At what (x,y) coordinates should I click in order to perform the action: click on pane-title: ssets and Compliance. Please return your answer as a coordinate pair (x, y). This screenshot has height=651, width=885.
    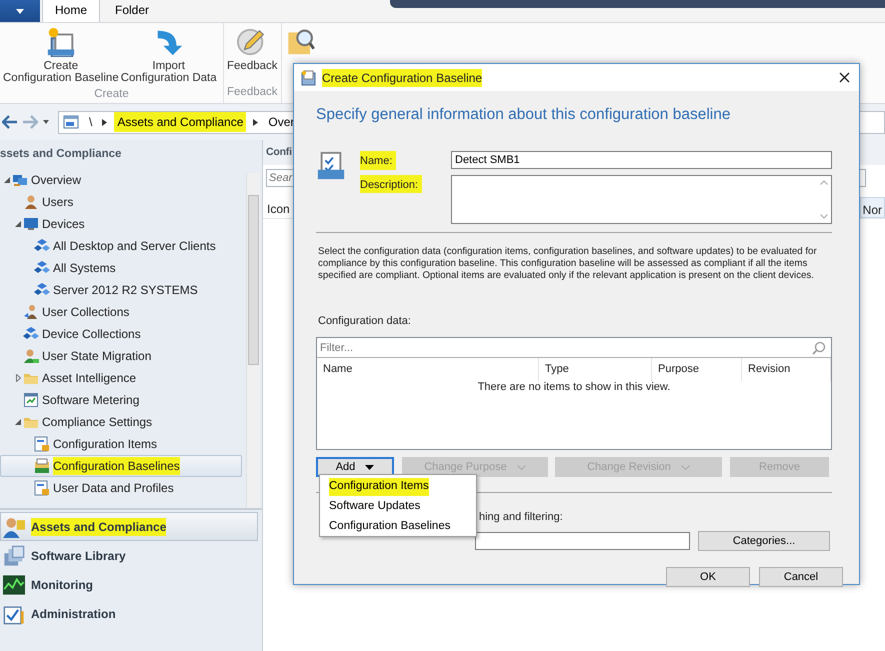
    Looking at the image, I should click on (61, 154).